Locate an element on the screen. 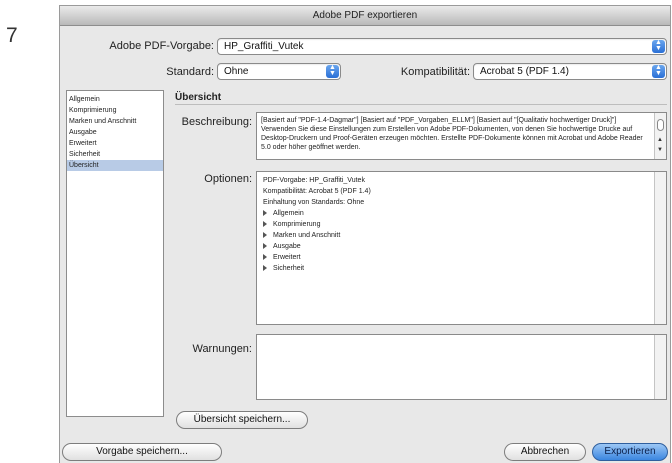 The width and height of the screenshot is (672, 463). preset-select: HP_Graffiti_Vutek ▲ ▼ is located at coordinates (442, 46).